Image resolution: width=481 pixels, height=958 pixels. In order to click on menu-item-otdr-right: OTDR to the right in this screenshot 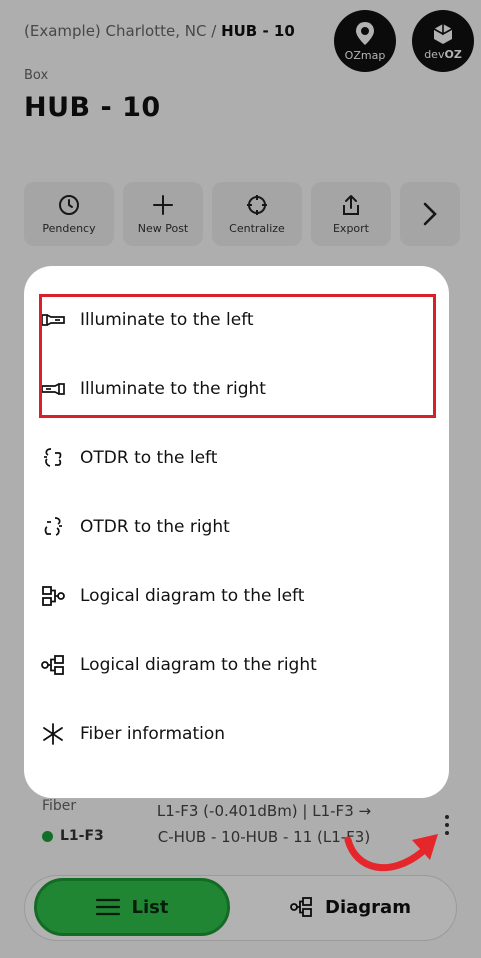, I will do `click(220, 527)`.